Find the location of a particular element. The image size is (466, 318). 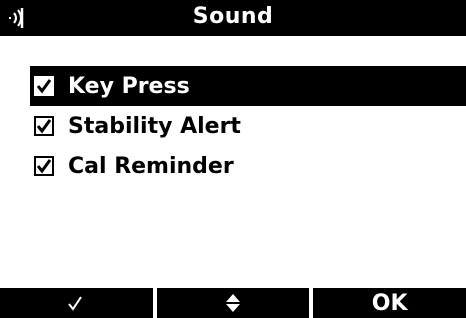

navigate-softkey is located at coordinates (233, 303).